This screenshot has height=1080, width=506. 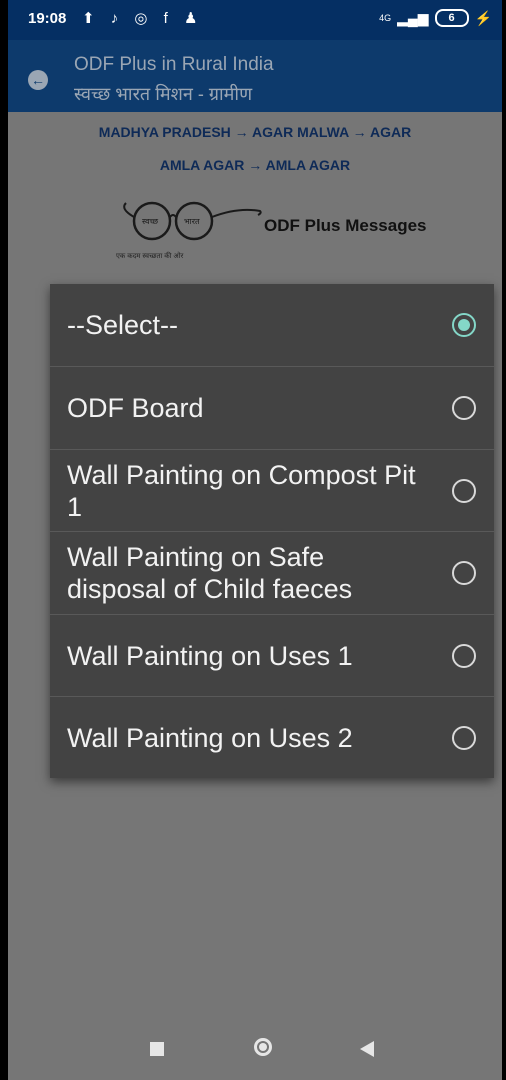 What do you see at coordinates (255, 20) in the screenshot?
I see `status-bar: 19:08 ⬆ ♪ ◎ f ♟ 4G ▂▄▆ 6 ⚡` at bounding box center [255, 20].